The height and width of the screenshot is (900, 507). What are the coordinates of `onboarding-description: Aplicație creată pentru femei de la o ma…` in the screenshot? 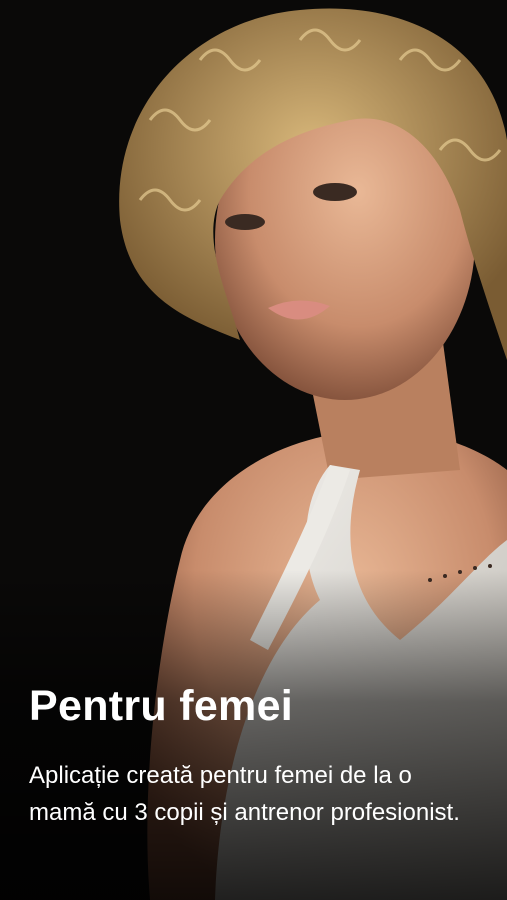 It's located at (244, 794).